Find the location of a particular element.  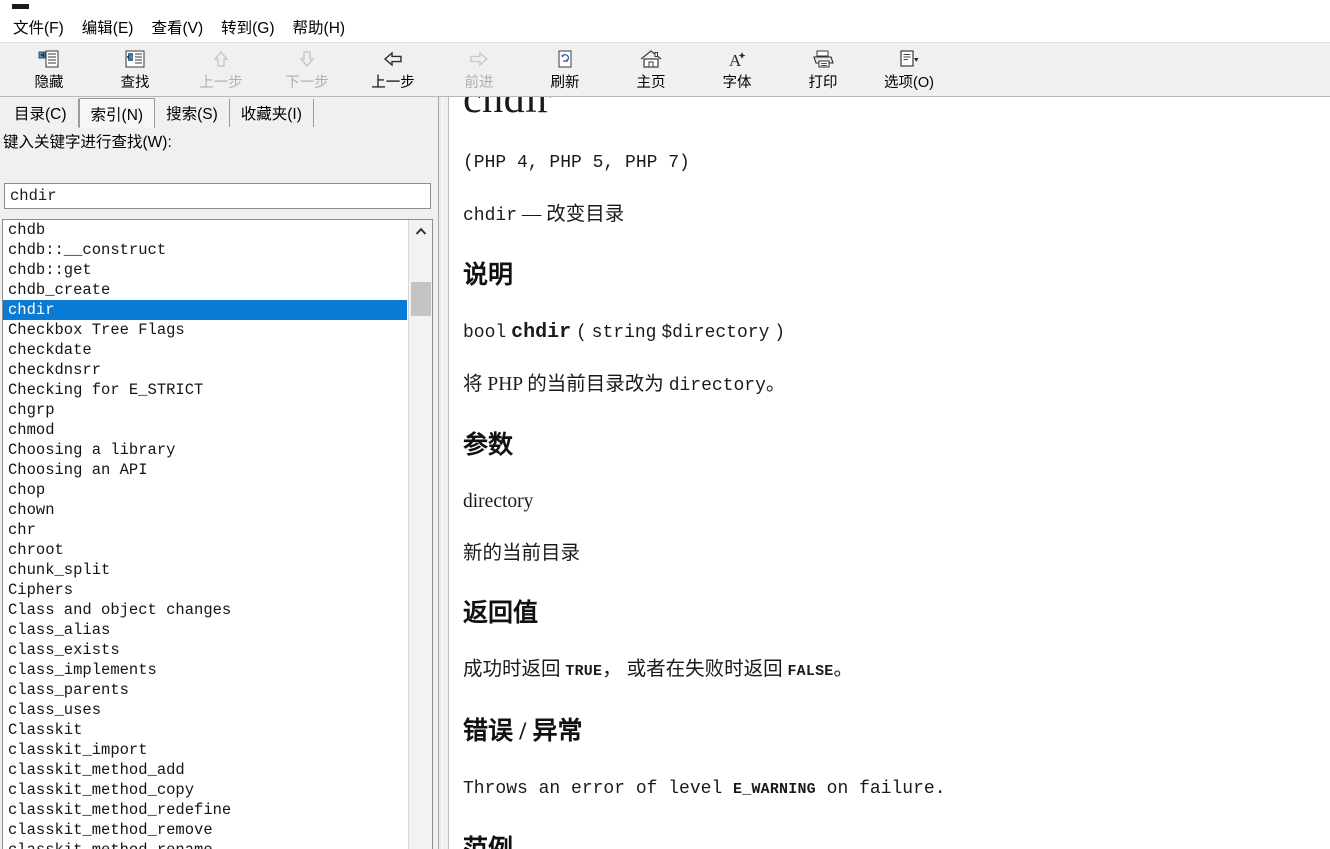

list-item: chgrp is located at coordinates (205, 410).